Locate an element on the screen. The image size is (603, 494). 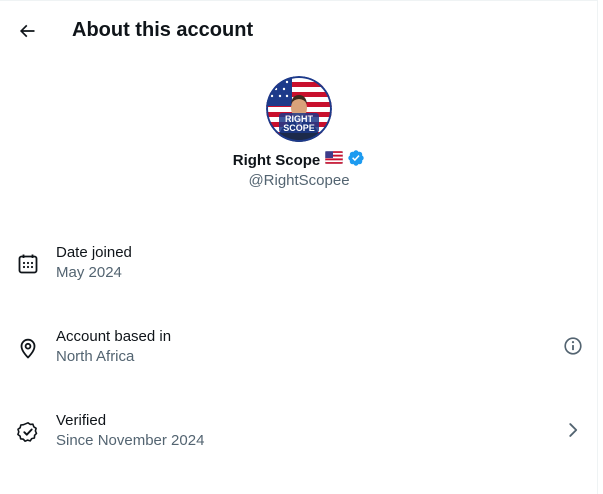
detail-row-account-based-in: Account based in North Africa is located at coordinates (299, 357).